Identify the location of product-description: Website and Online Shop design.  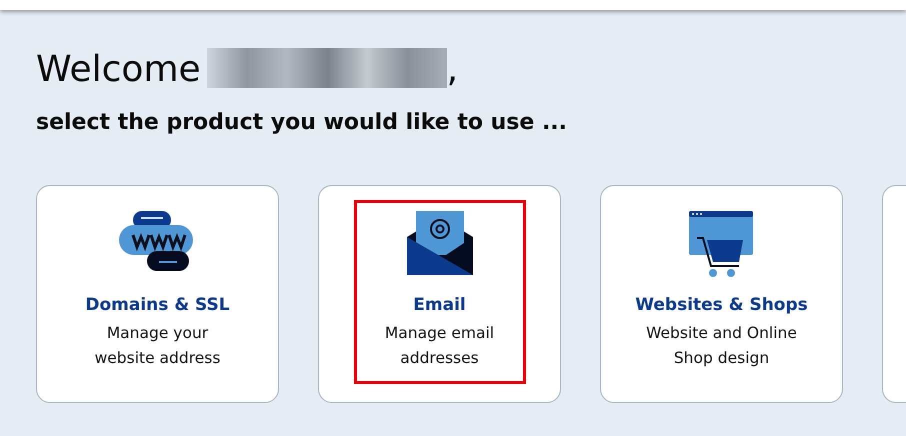
(721, 345).